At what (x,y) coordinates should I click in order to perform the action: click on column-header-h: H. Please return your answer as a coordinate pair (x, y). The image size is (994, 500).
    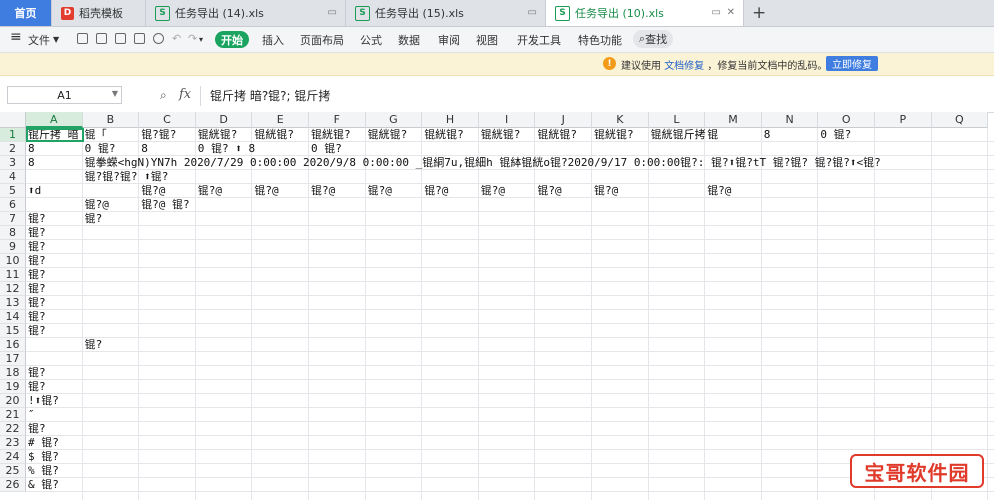
    Looking at the image, I should click on (450, 120).